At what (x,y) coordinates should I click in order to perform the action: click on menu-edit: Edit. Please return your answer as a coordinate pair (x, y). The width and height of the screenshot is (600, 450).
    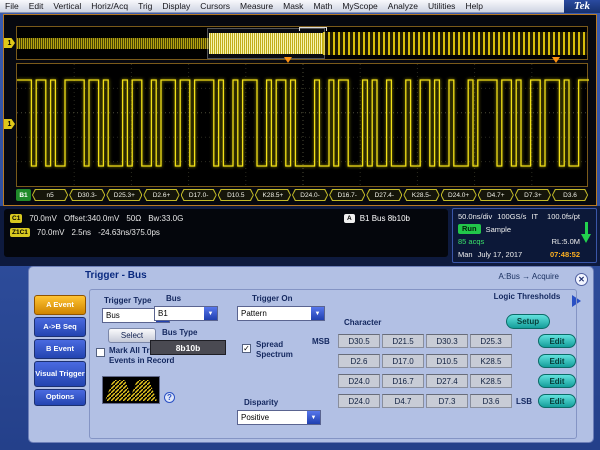
    Looking at the image, I should click on (36, 6).